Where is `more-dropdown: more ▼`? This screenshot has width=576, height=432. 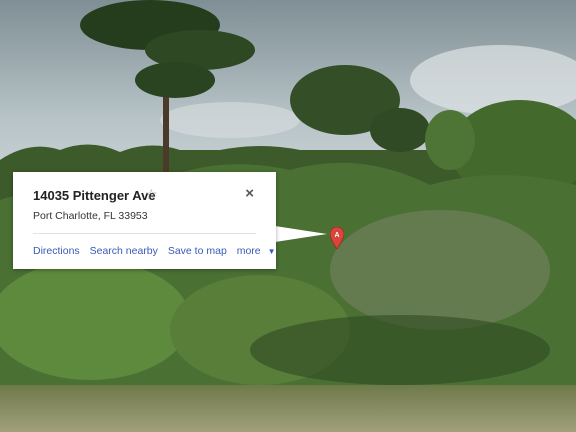 more-dropdown: more ▼ is located at coordinates (260, 251).